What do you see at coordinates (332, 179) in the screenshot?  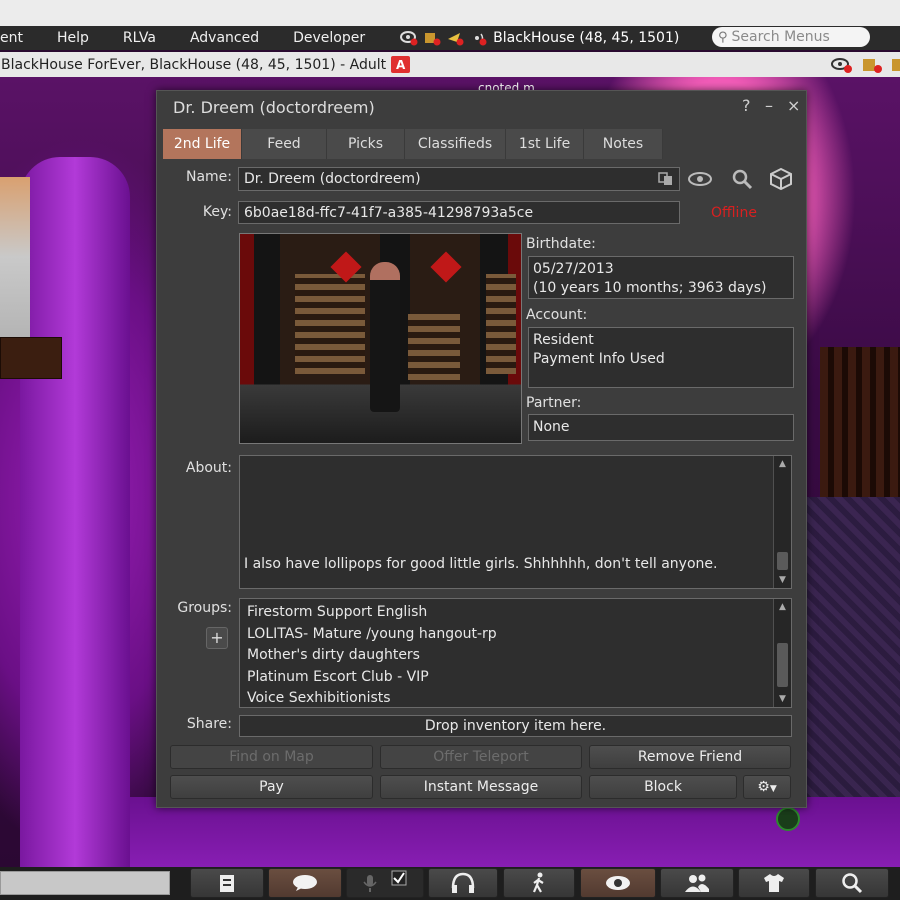 I see `name-value: Dr. Dreem (doctordreem)` at bounding box center [332, 179].